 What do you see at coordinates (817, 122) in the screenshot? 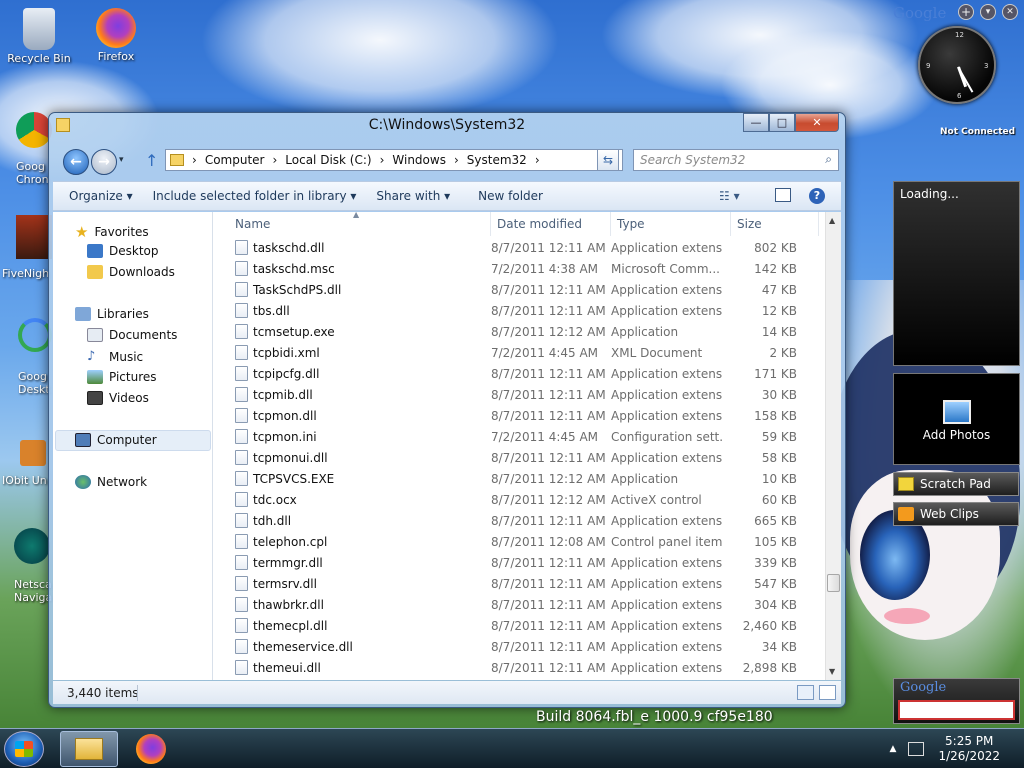
I see `close-button: ✕` at bounding box center [817, 122].